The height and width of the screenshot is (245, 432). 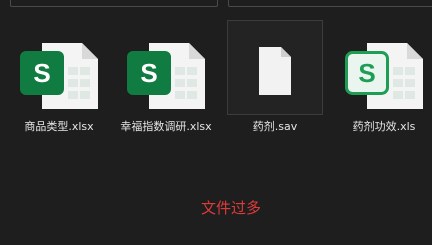 I want to click on file-item: S 药剂功效.xls, so click(x=384, y=85).